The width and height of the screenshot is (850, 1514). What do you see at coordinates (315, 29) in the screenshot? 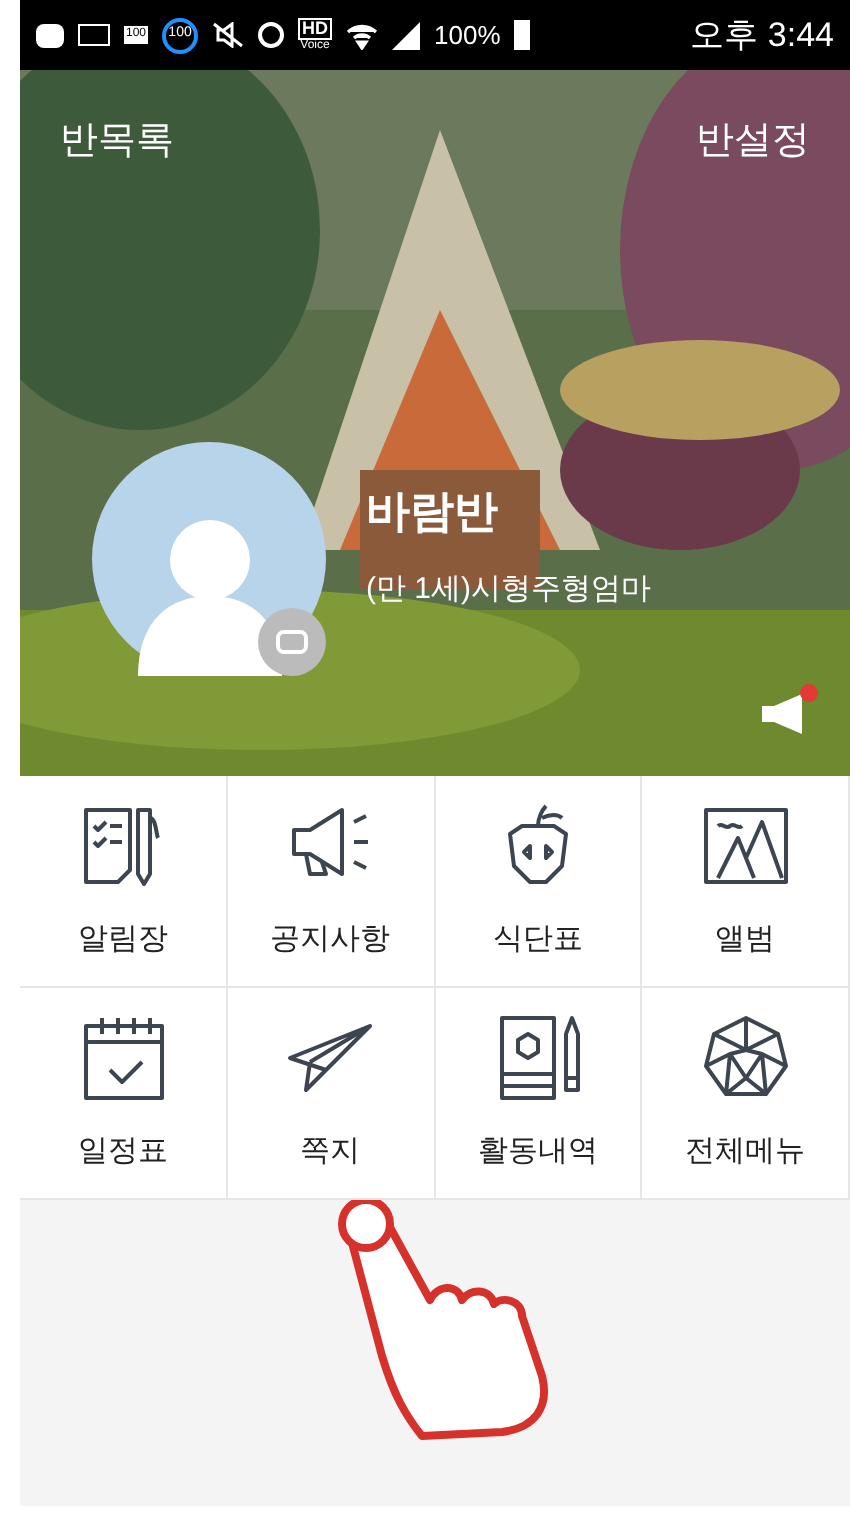
I see `hd-label: HD` at bounding box center [315, 29].